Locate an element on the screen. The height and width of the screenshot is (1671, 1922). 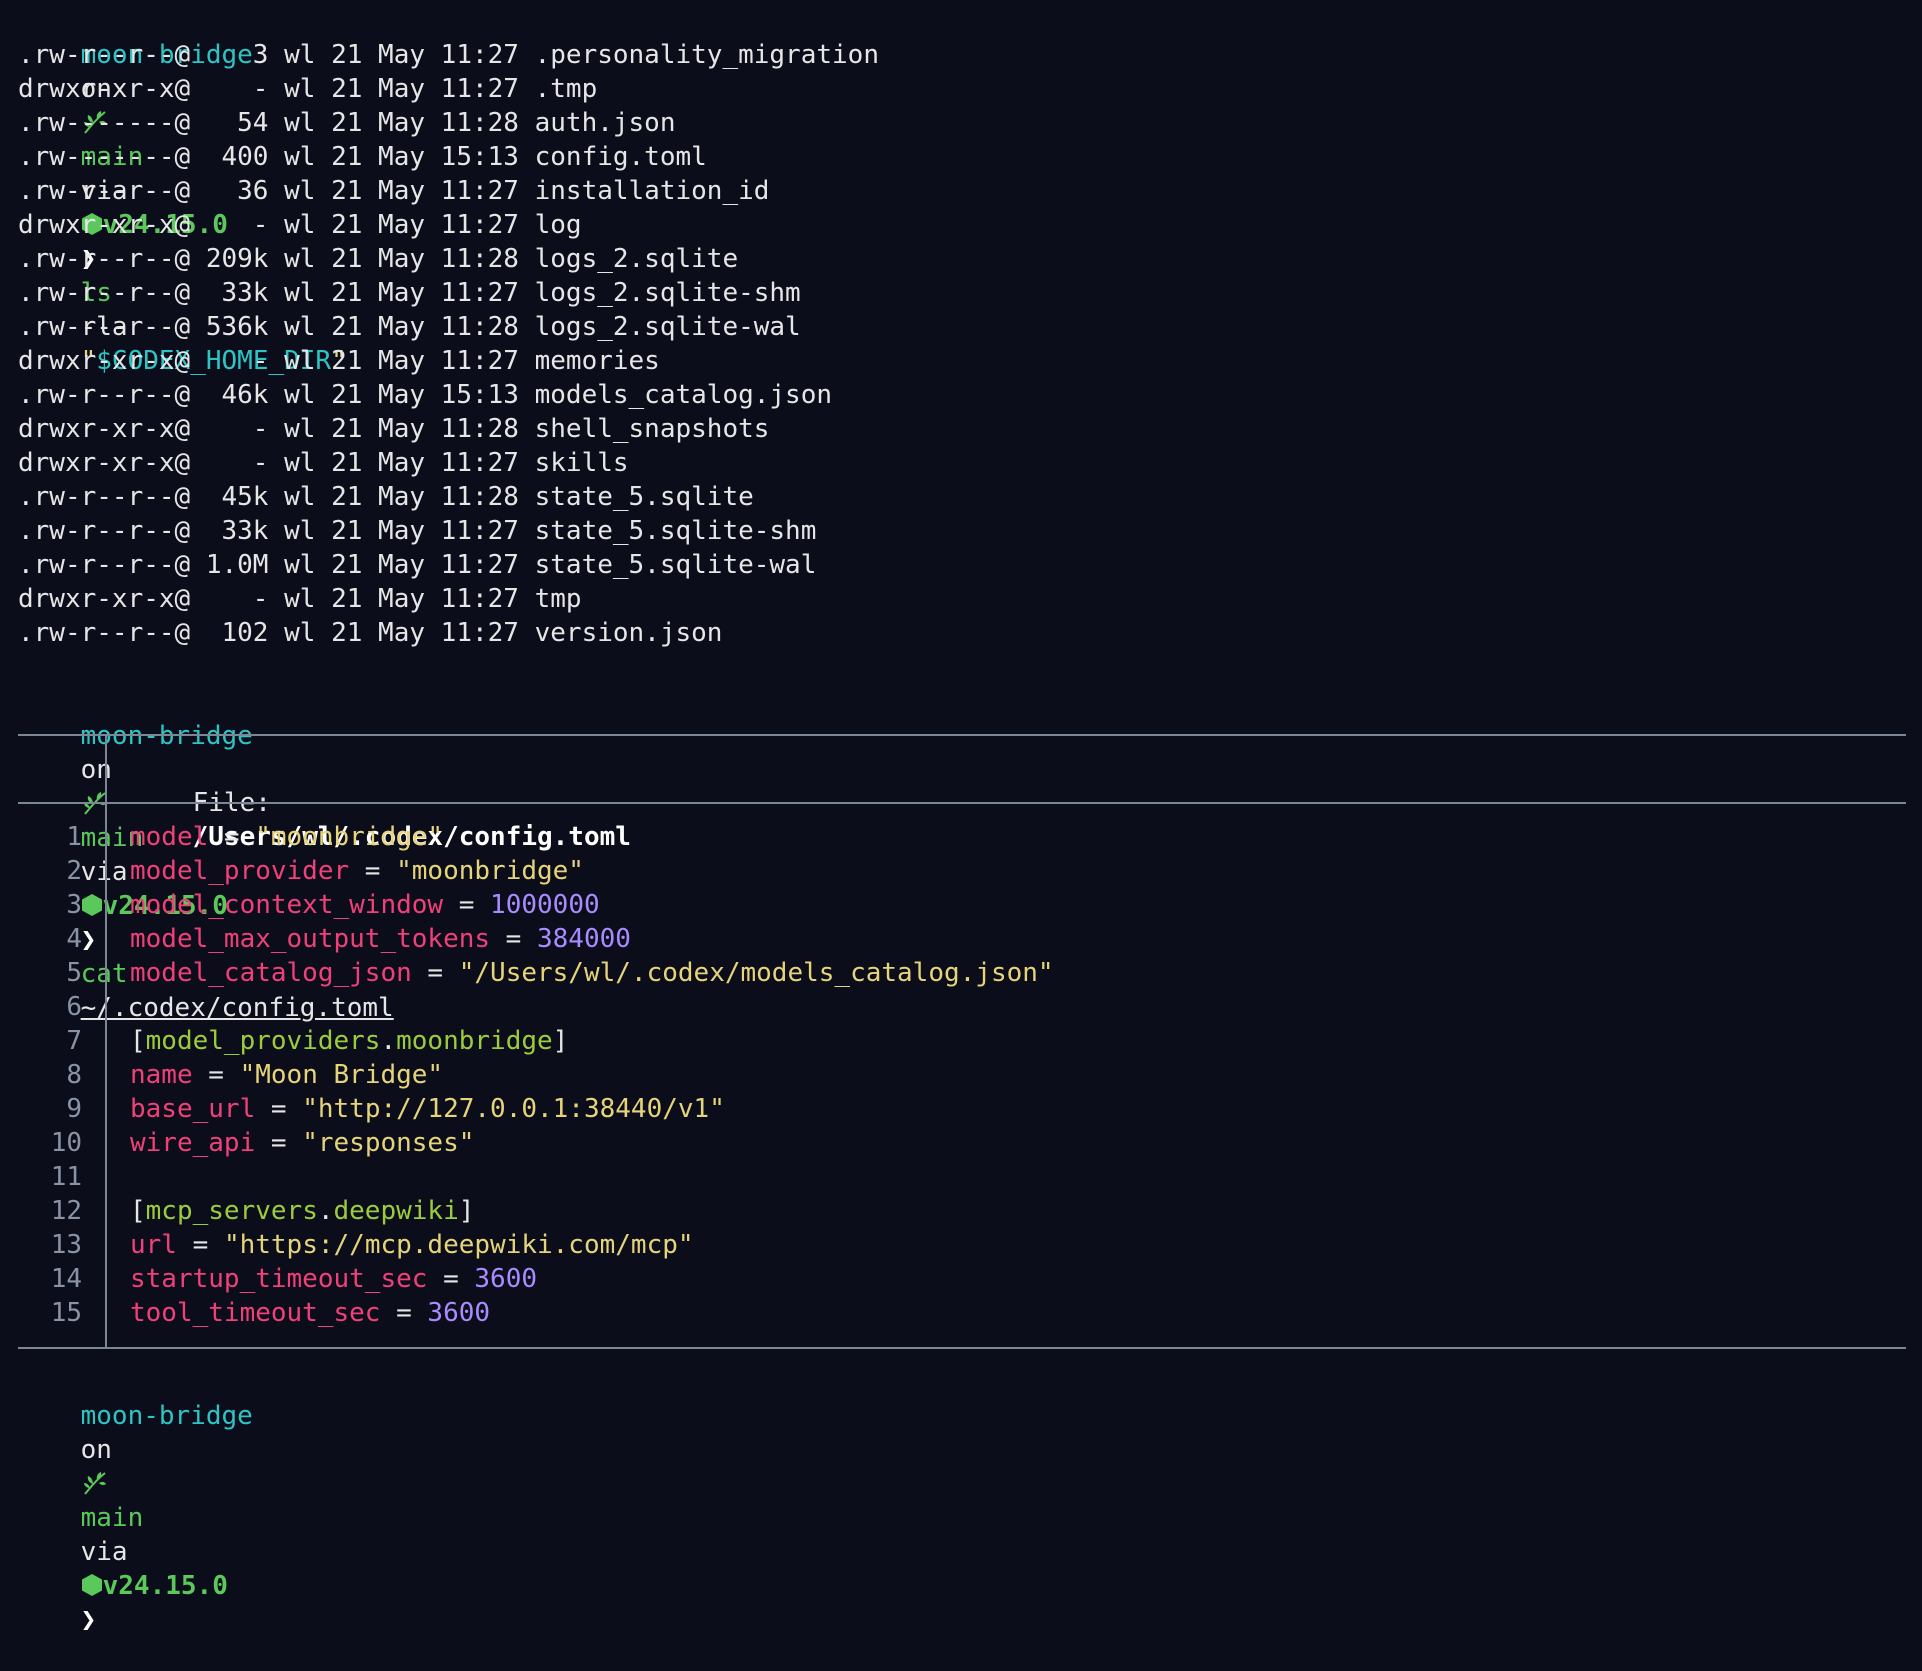
line-number: 10 is located at coordinates (66, 1143).